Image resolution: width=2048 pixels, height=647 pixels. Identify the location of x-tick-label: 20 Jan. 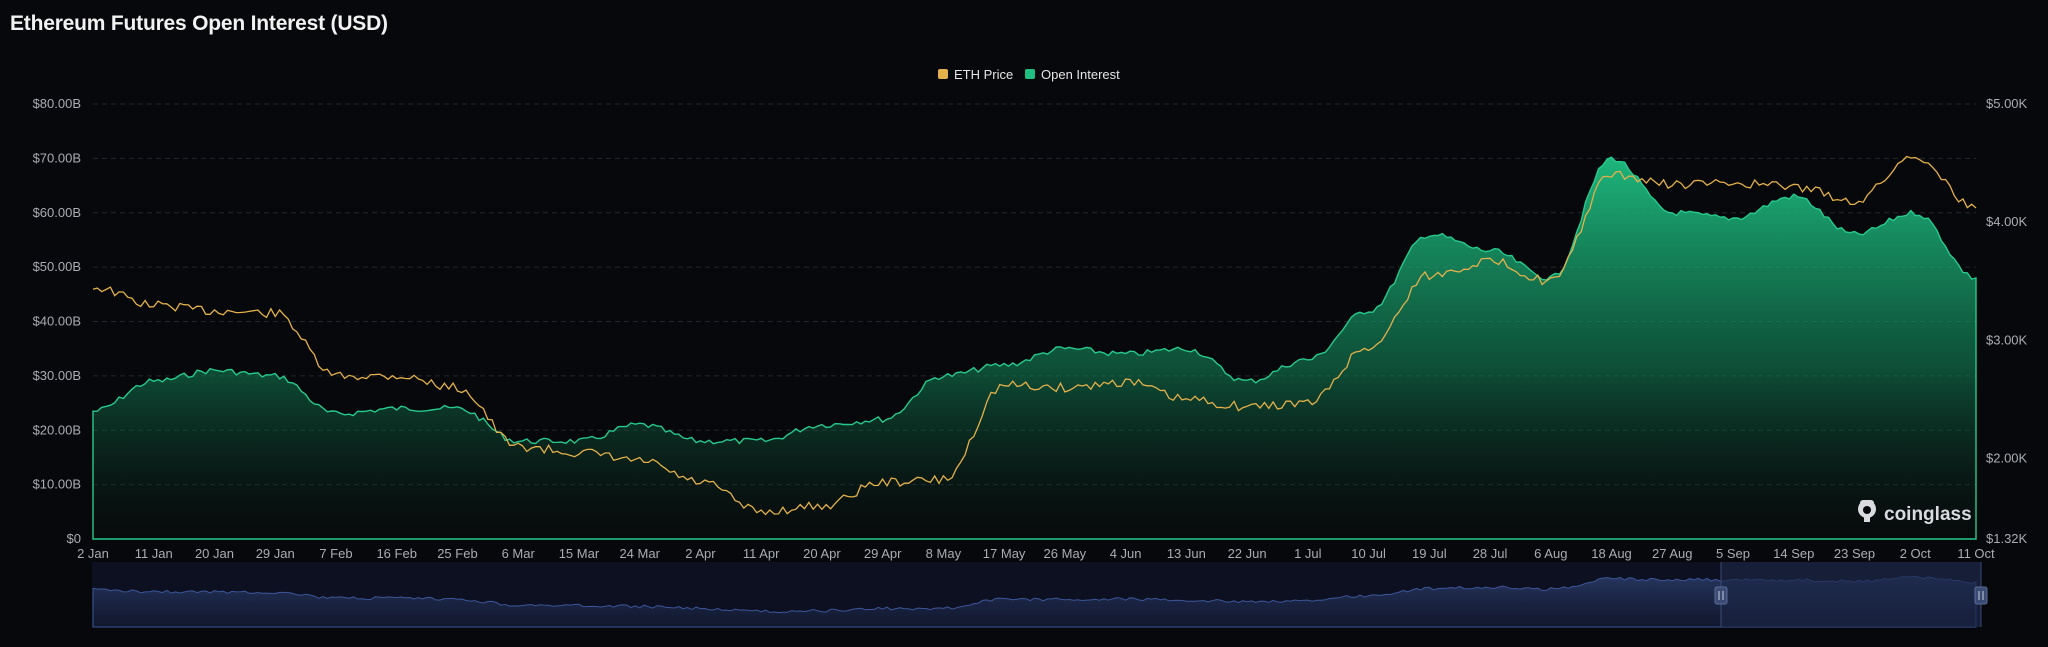
(214, 553).